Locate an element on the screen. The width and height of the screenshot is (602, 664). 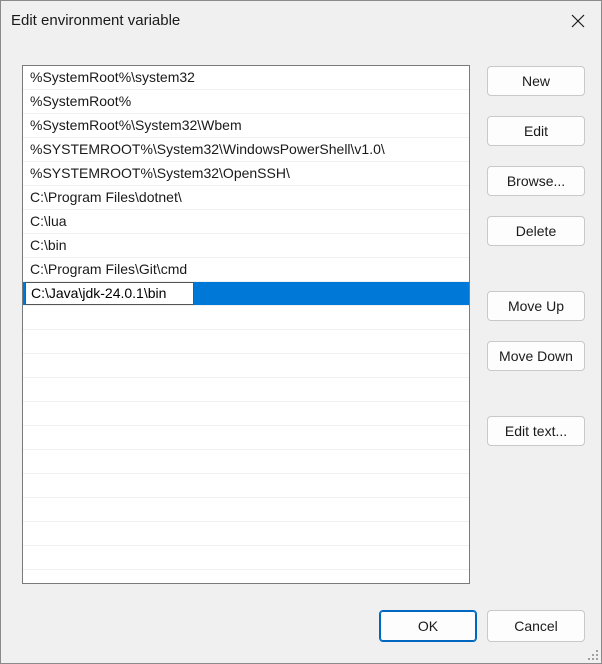
edit-button: Edit is located at coordinates (536, 131).